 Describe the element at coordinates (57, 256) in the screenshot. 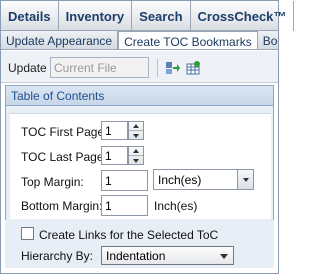

I see `hierarchy-label: Hierarchy By:` at that location.